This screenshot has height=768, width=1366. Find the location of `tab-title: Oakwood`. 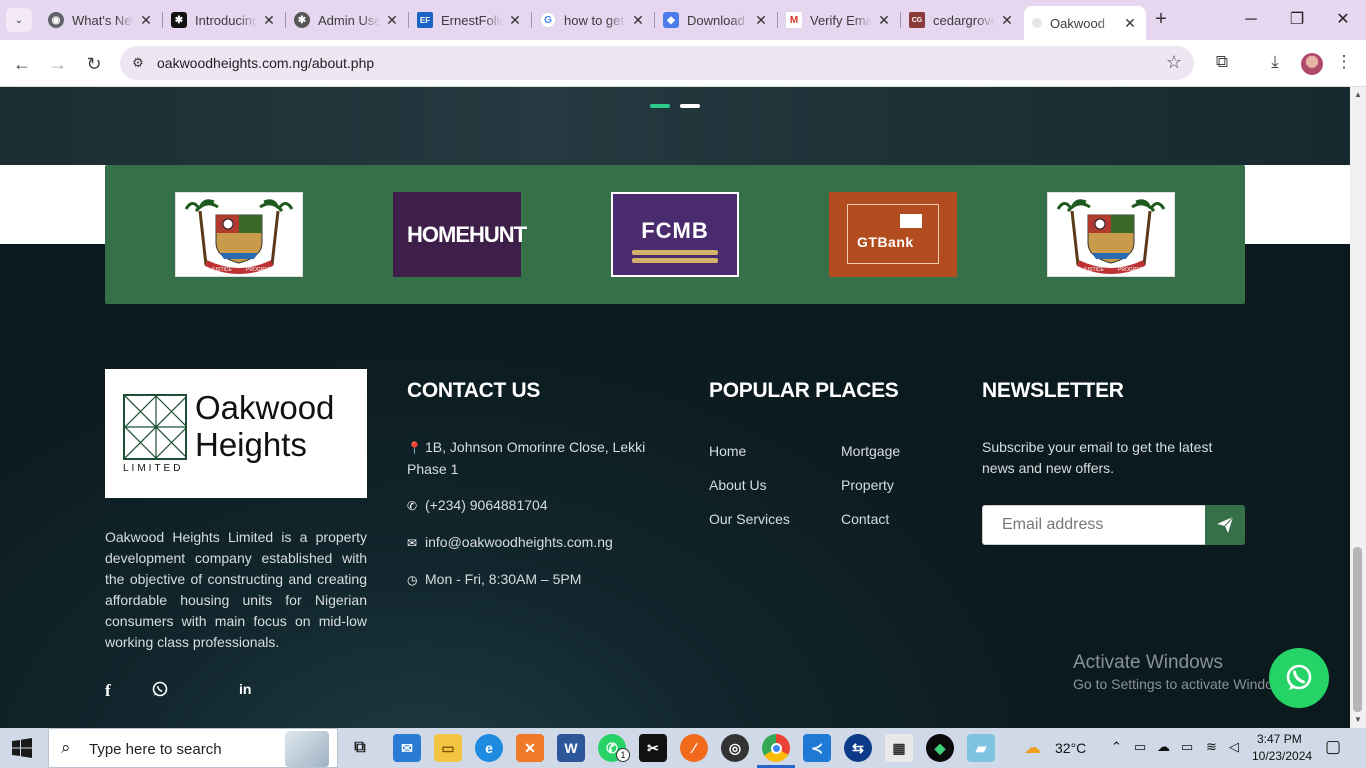

tab-title: Oakwood is located at coordinates (1077, 23).